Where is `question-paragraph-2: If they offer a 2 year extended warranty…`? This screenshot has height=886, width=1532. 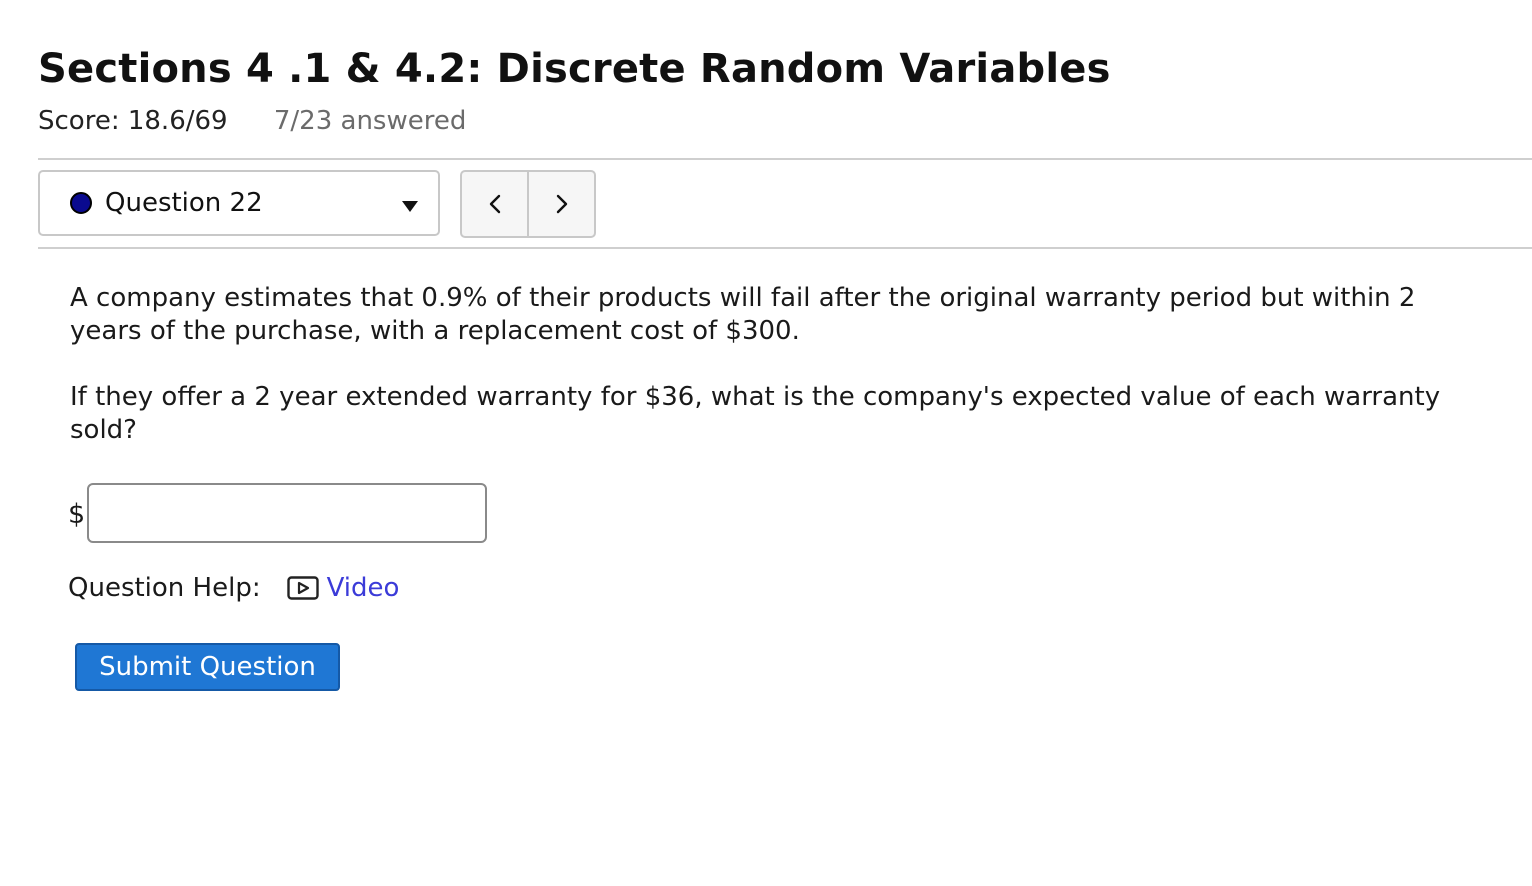
question-paragraph-2: If they offer a 2 year extended warranty… is located at coordinates (755, 413).